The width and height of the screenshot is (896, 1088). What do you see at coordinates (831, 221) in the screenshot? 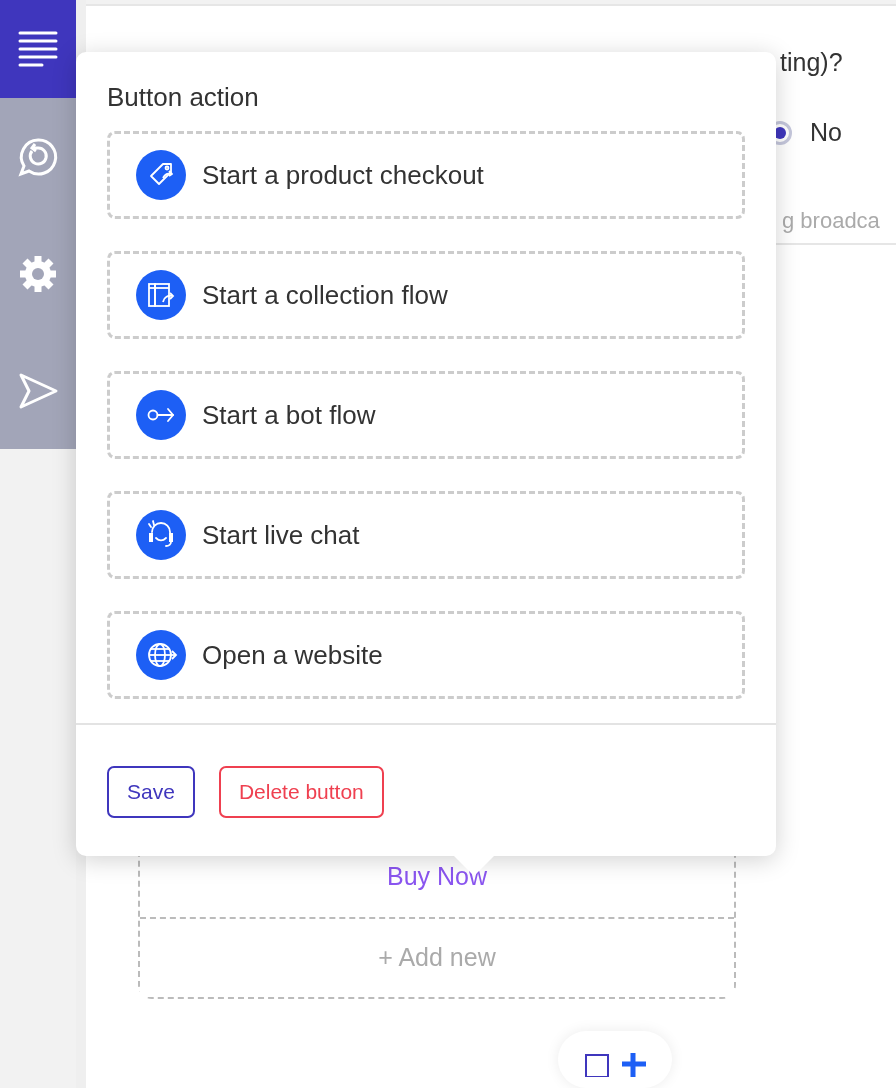
I see `hint-text: g broadca` at bounding box center [831, 221].